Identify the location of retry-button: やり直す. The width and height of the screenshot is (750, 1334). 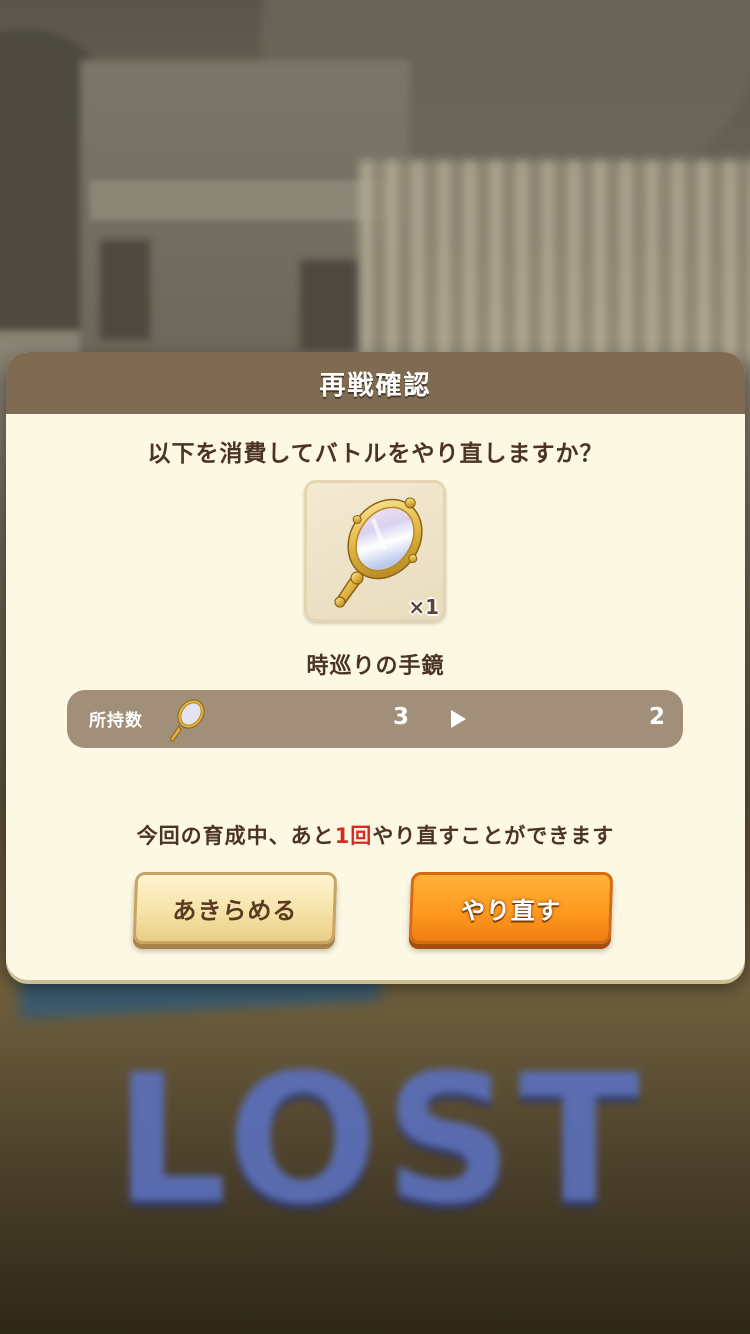
(511, 908).